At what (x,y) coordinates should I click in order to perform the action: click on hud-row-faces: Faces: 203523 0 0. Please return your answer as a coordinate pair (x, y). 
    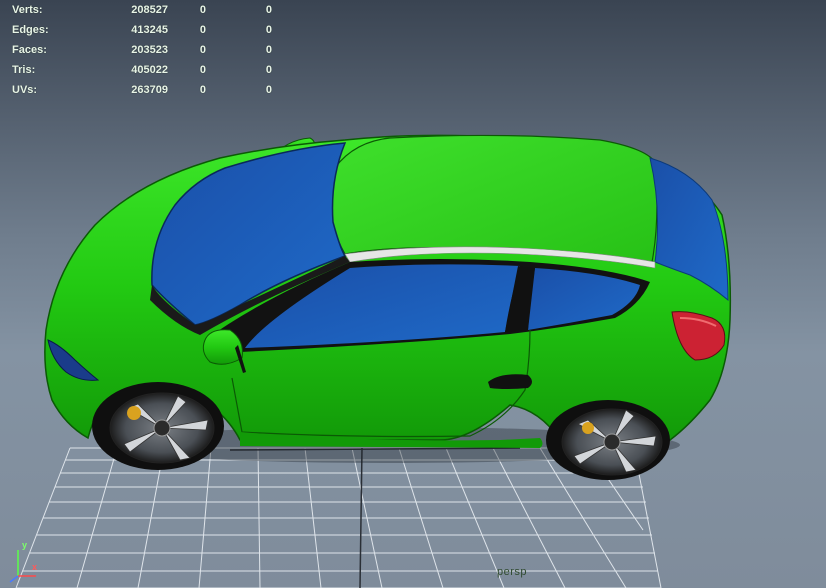
    Looking at the image, I should click on (142, 50).